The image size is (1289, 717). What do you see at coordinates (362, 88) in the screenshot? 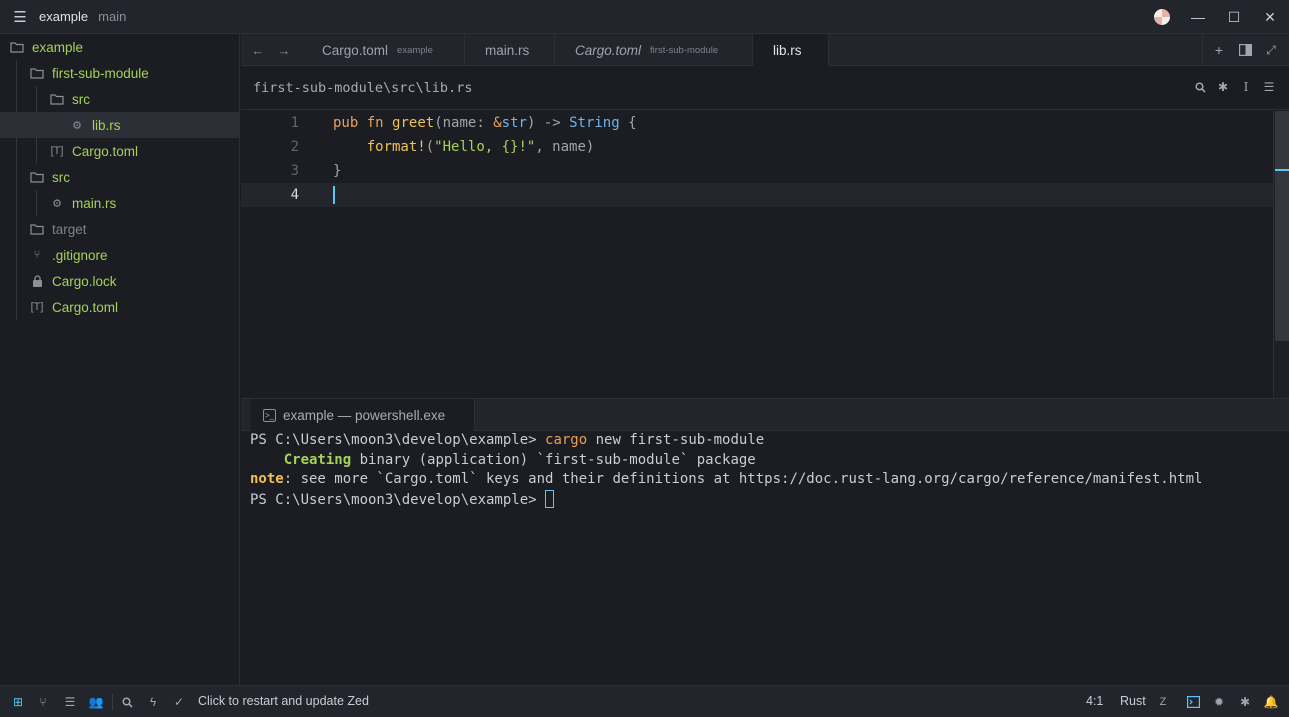
I see `breadcrumb: first-sub-module\src\lib.rs` at bounding box center [362, 88].